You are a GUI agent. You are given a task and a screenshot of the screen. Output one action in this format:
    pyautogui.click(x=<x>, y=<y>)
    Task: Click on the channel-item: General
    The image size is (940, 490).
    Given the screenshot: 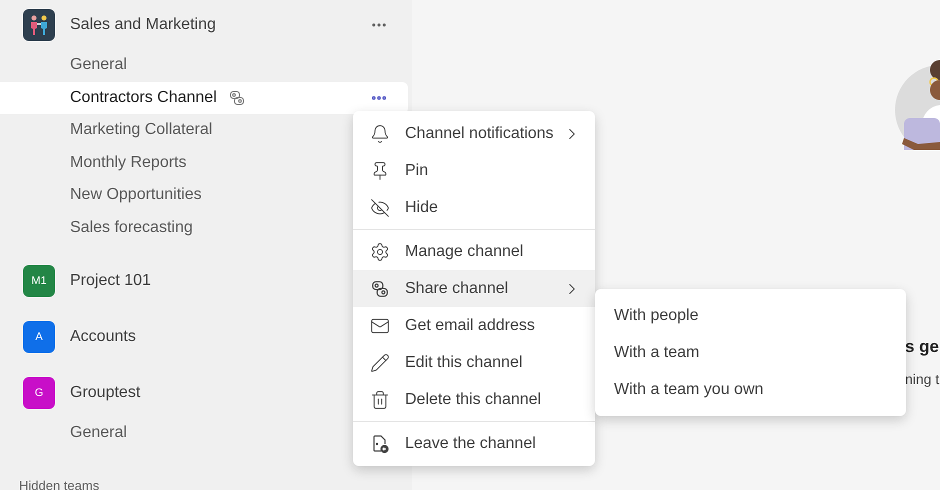 What is the action you would take?
    pyautogui.click(x=204, y=65)
    